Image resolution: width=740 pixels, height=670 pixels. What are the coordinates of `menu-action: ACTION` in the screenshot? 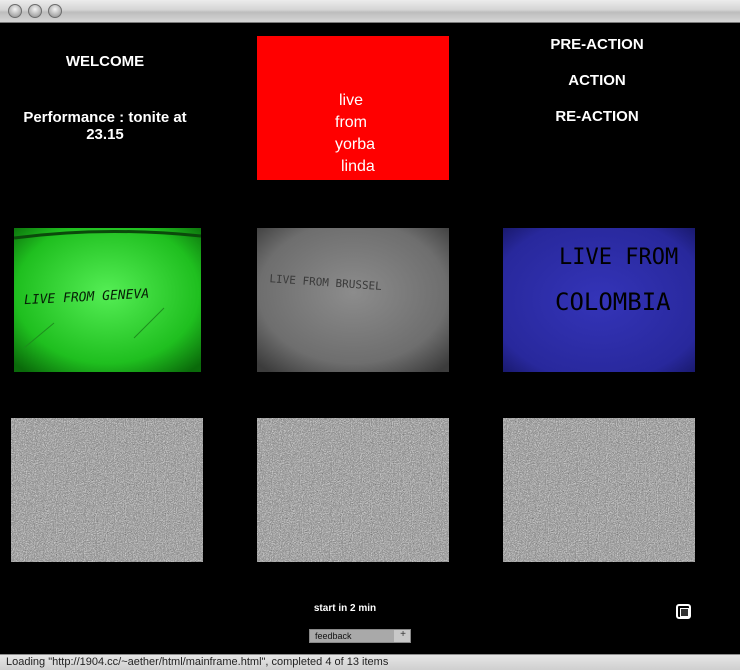 It's located at (597, 80).